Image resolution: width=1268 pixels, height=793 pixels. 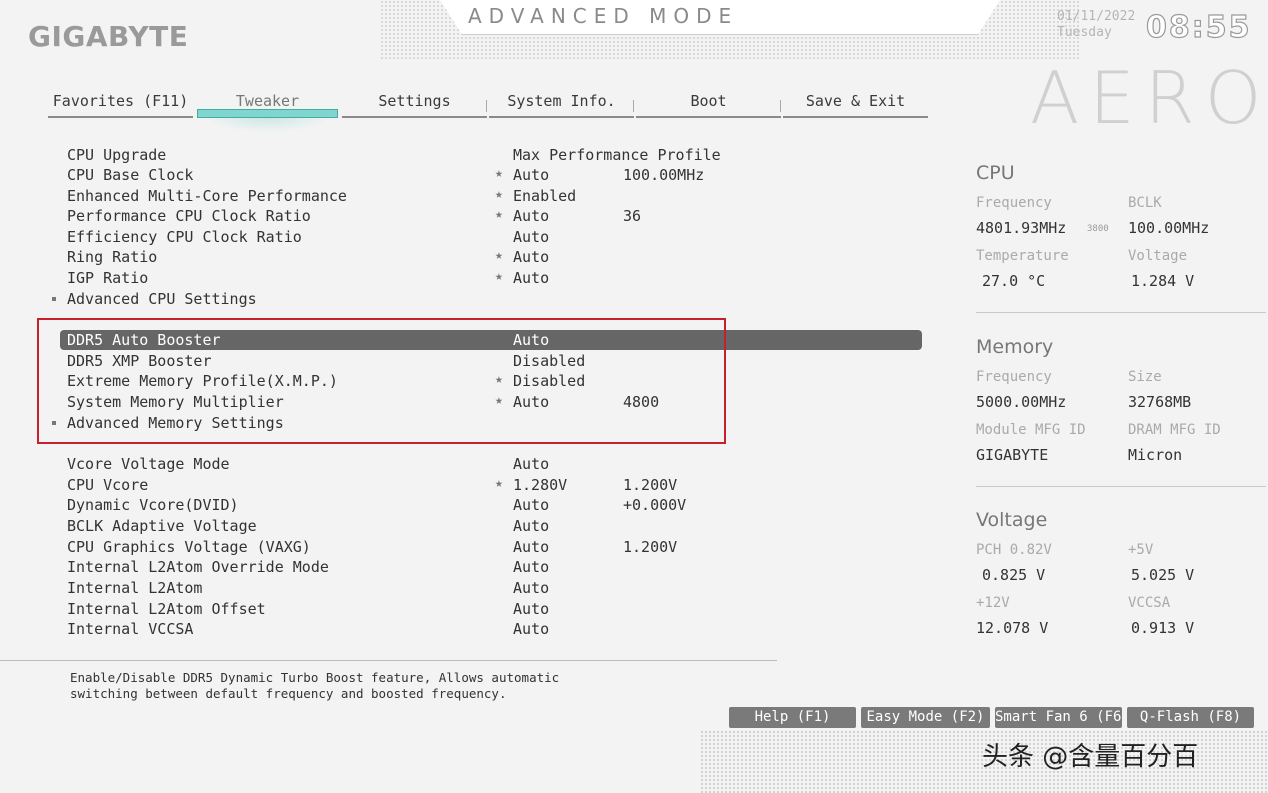 I want to click on tab-favorites: Favorites (F11), so click(x=120, y=105).